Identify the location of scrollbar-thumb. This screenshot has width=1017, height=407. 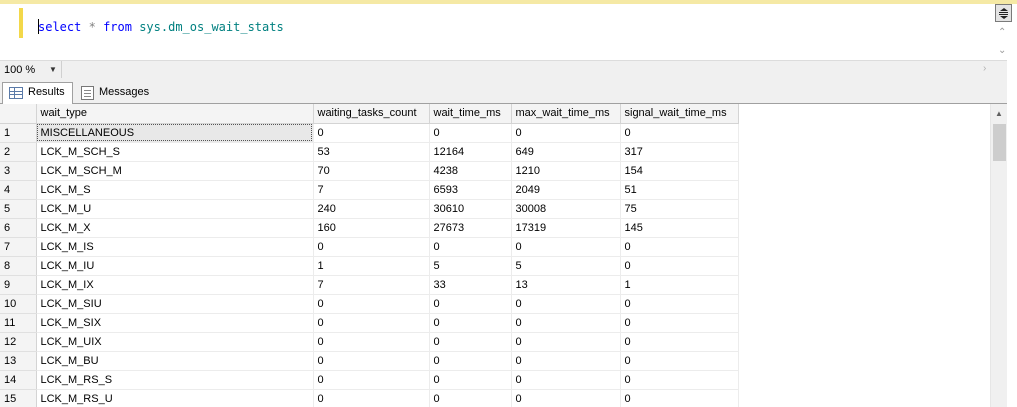
(999, 142).